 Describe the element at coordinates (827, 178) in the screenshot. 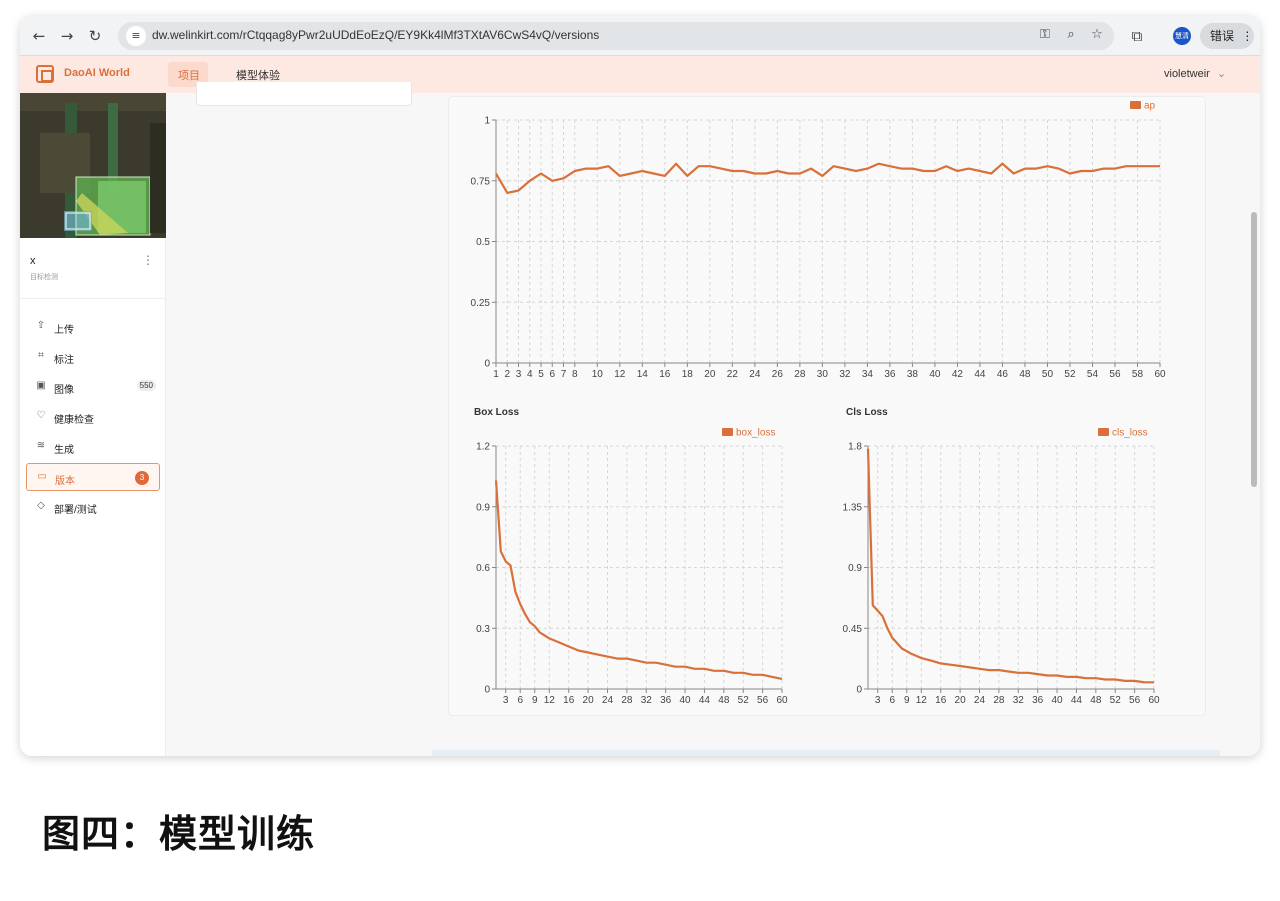

I see `series-line-ap` at that location.